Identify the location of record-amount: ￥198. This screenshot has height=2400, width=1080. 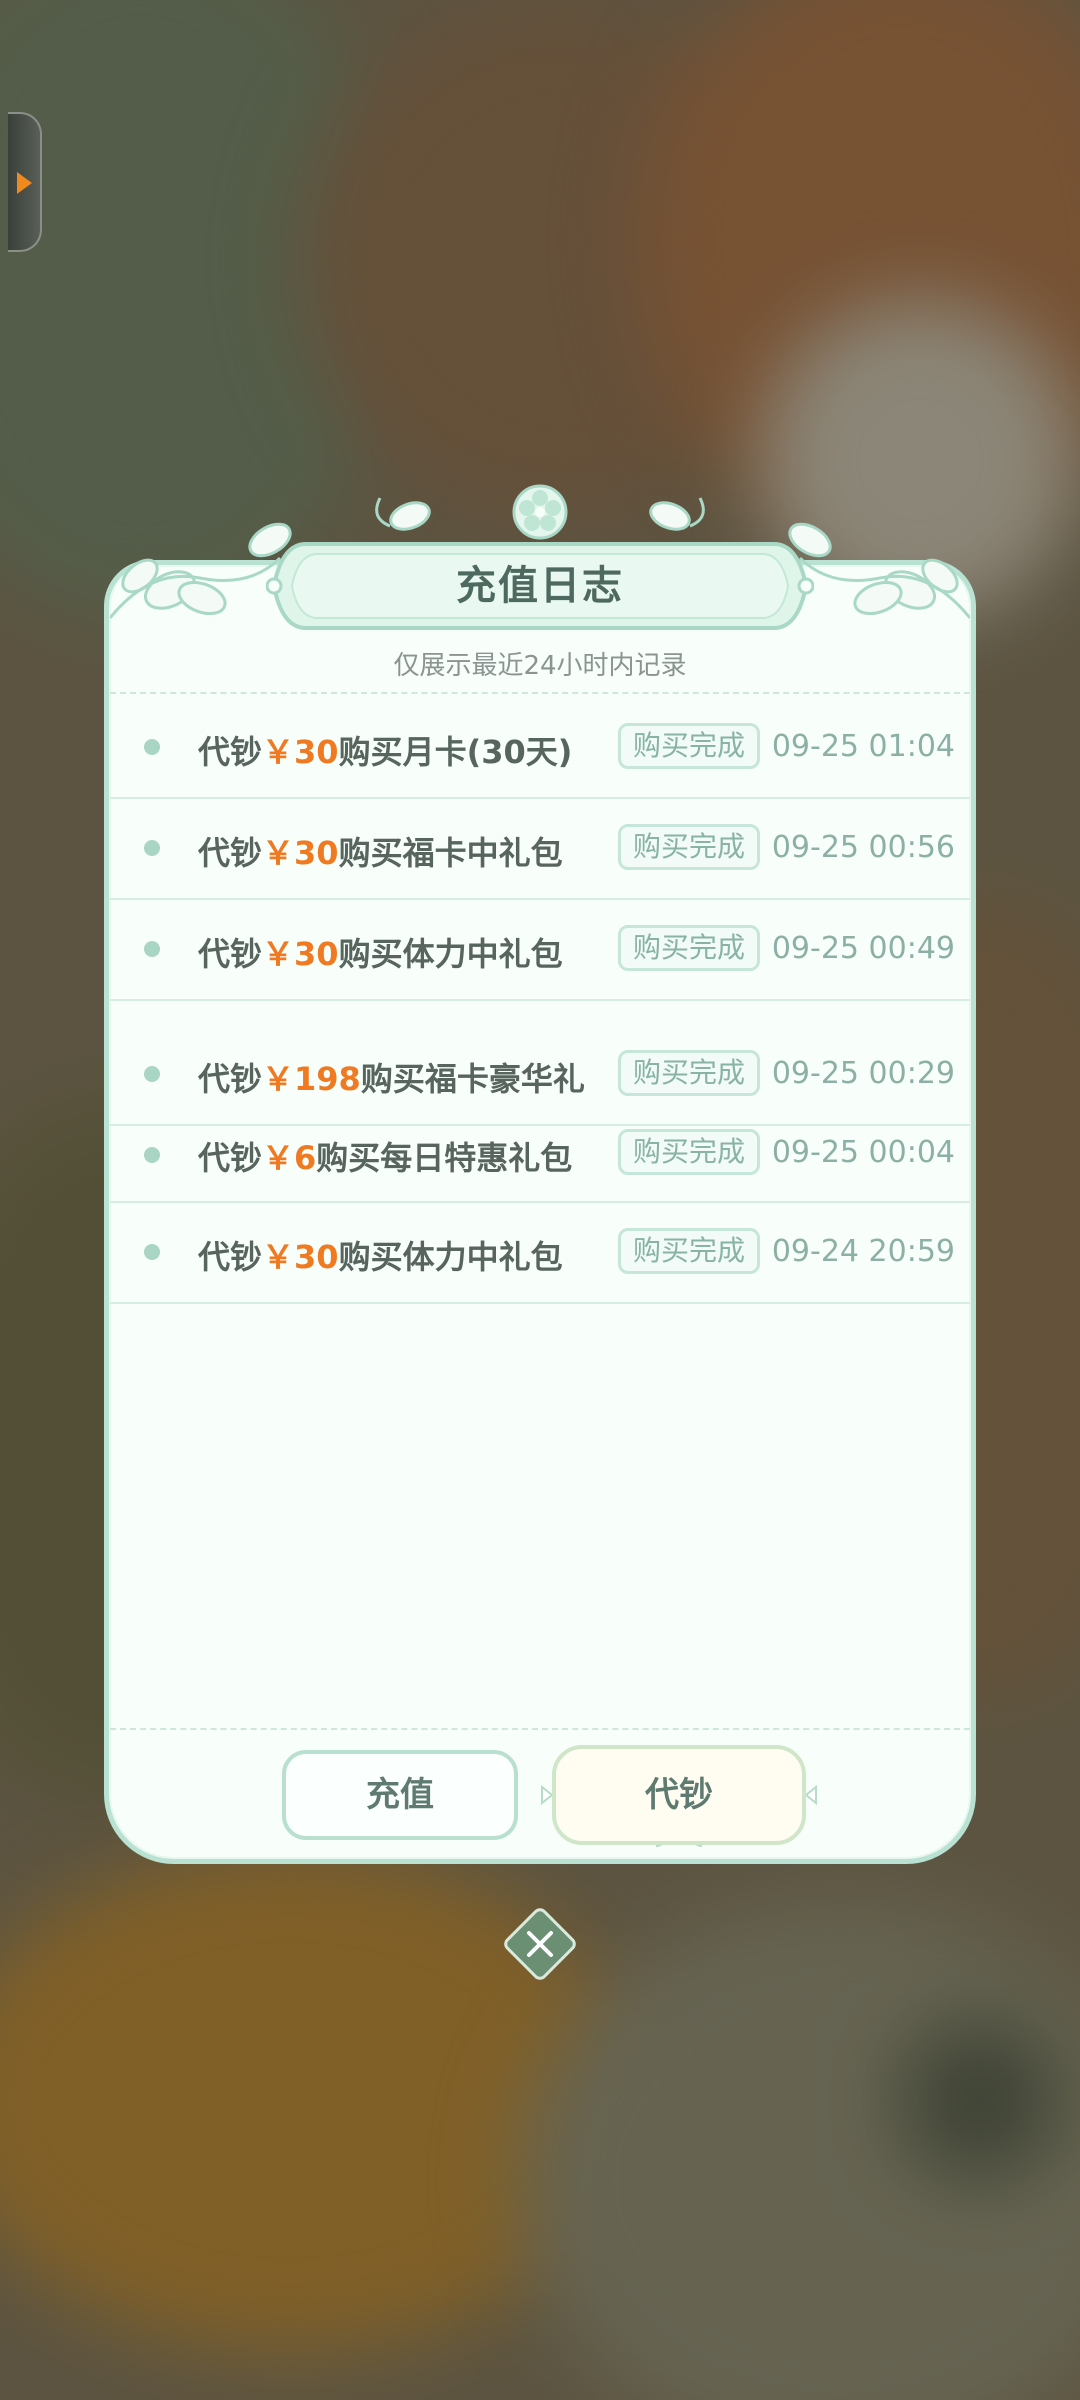
(311, 1079).